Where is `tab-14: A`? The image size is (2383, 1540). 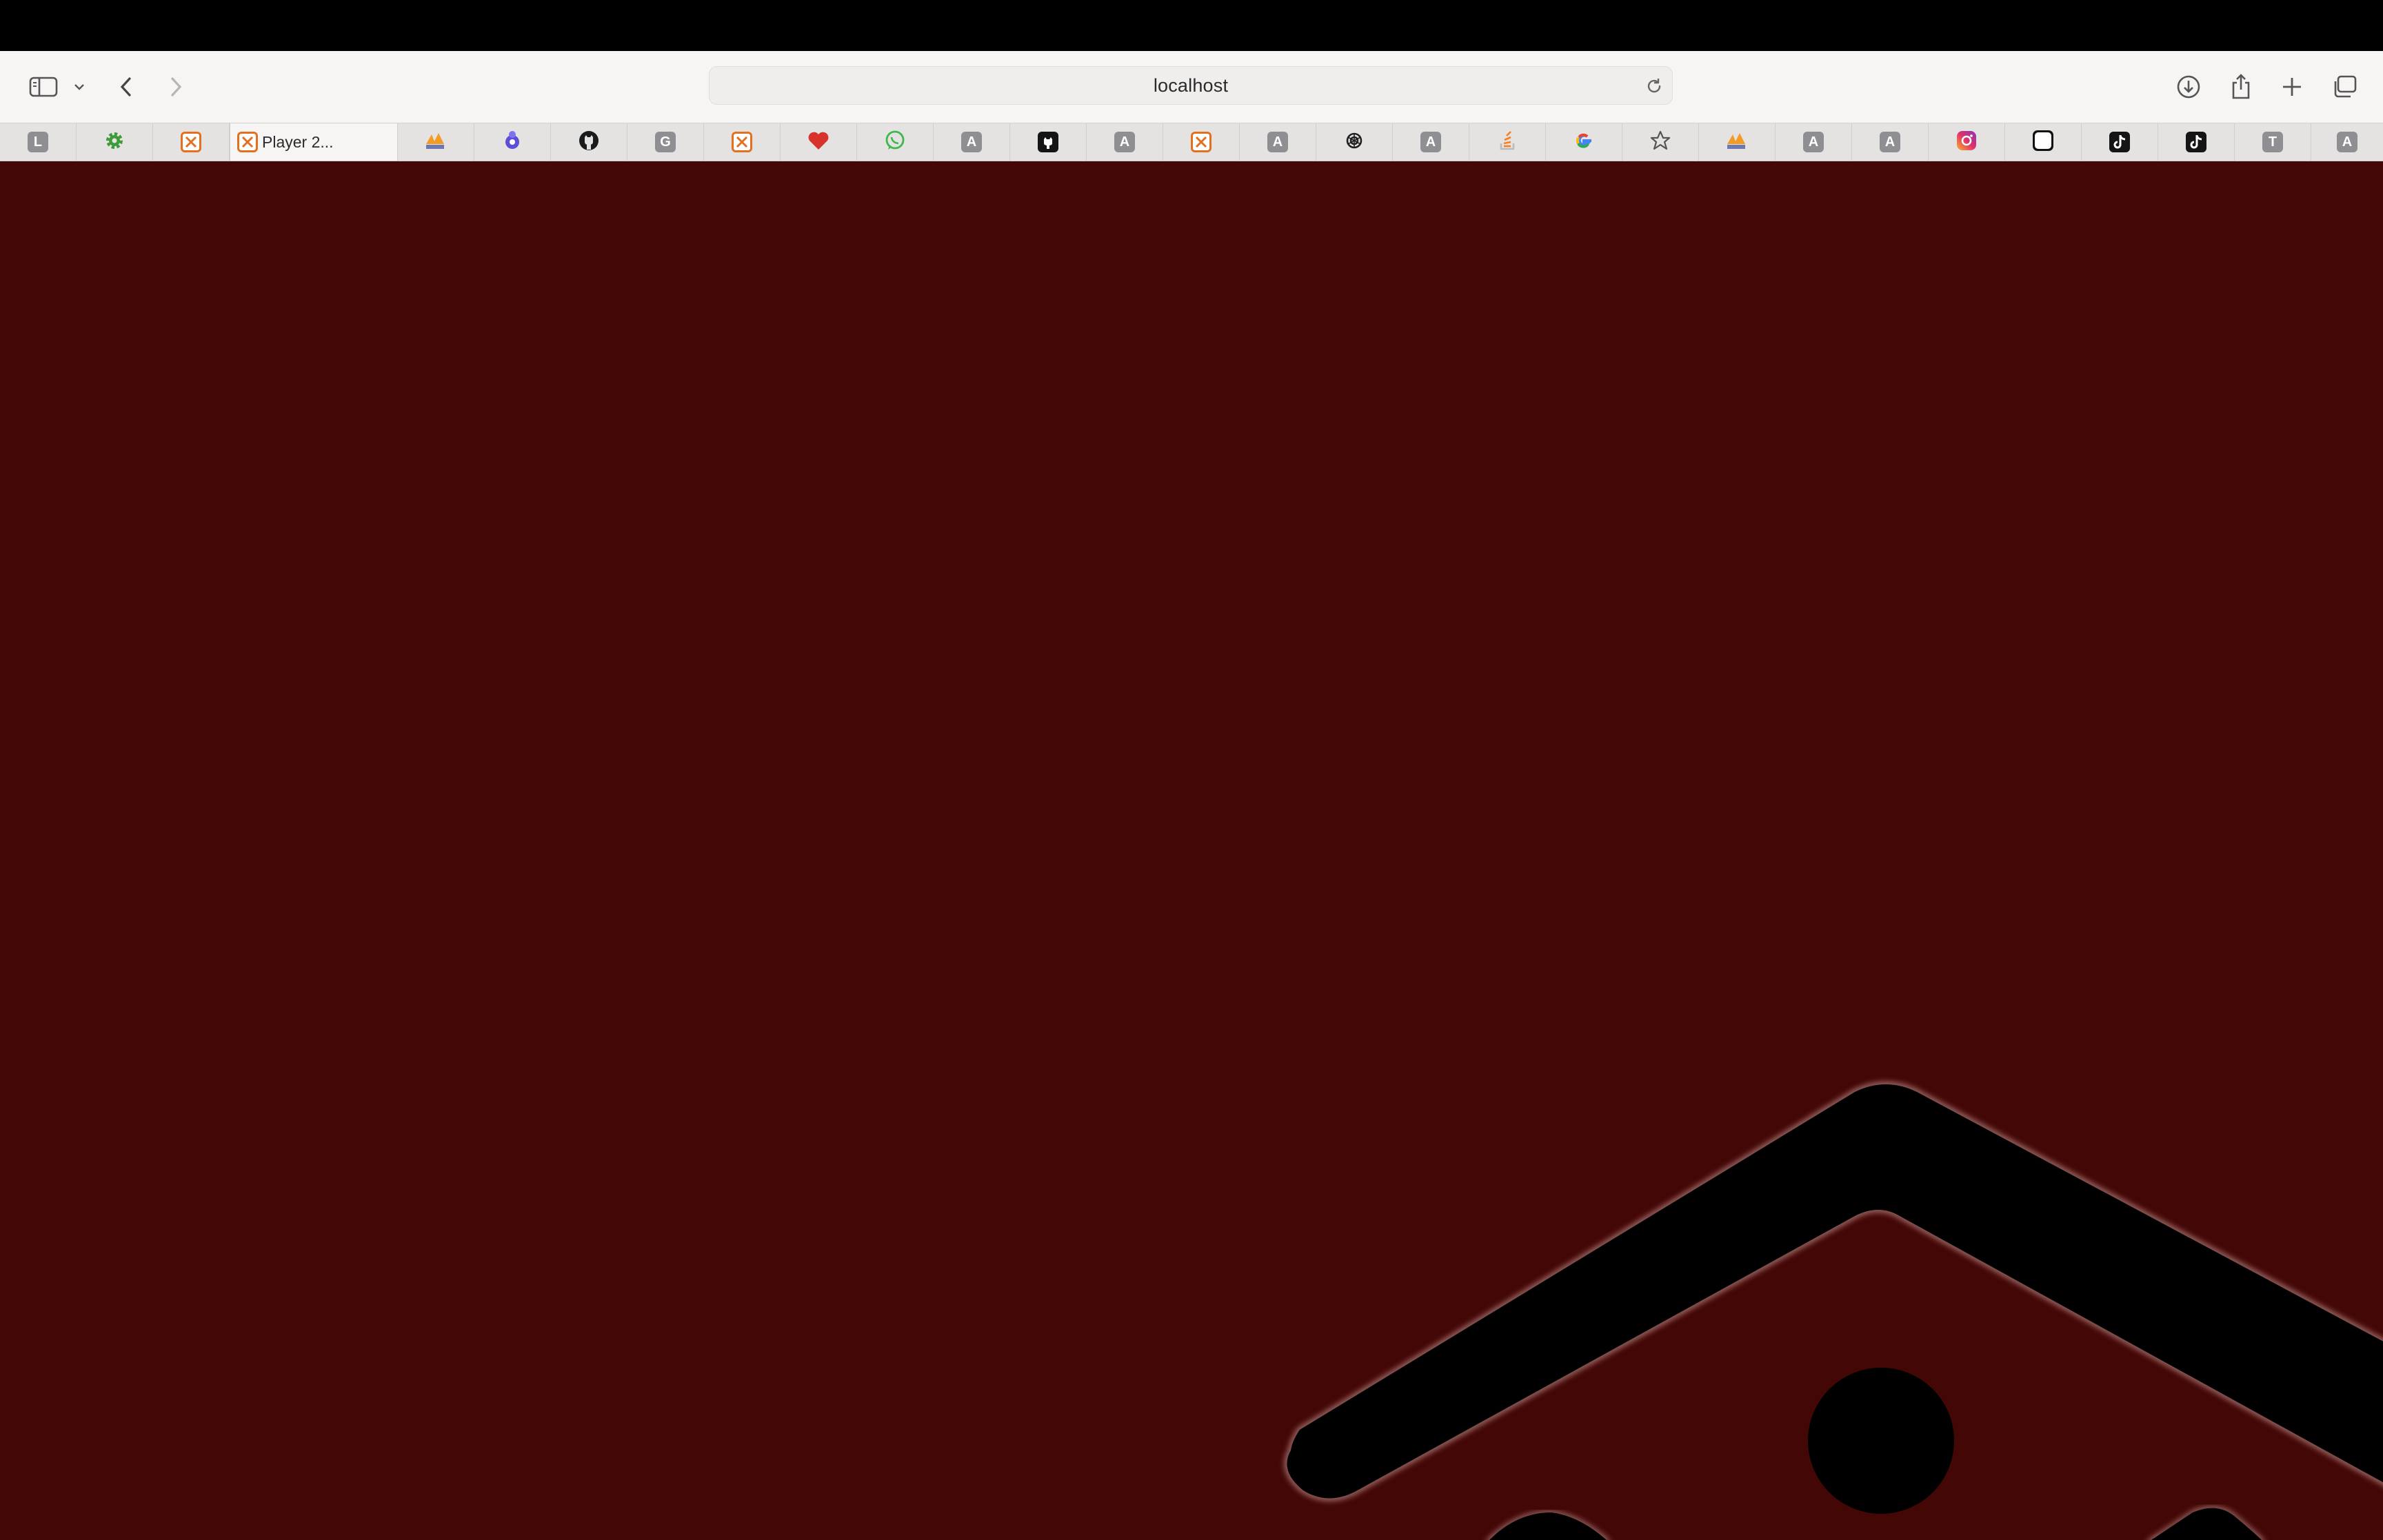
tab-14: A is located at coordinates (1125, 142).